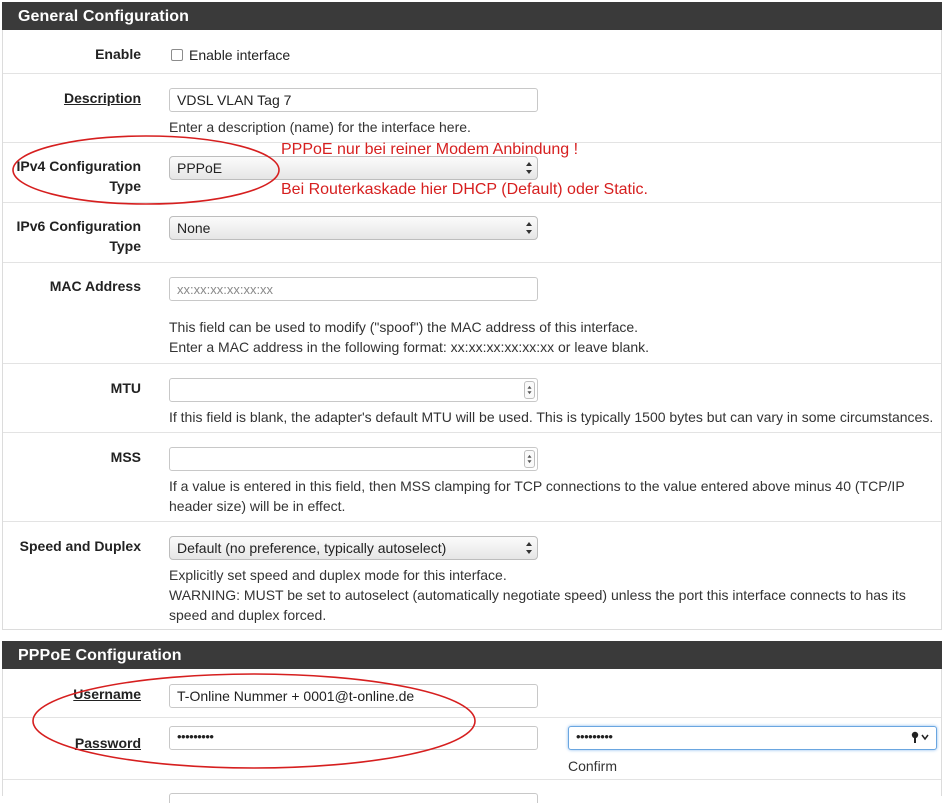  I want to click on key-icon, so click(920, 738).